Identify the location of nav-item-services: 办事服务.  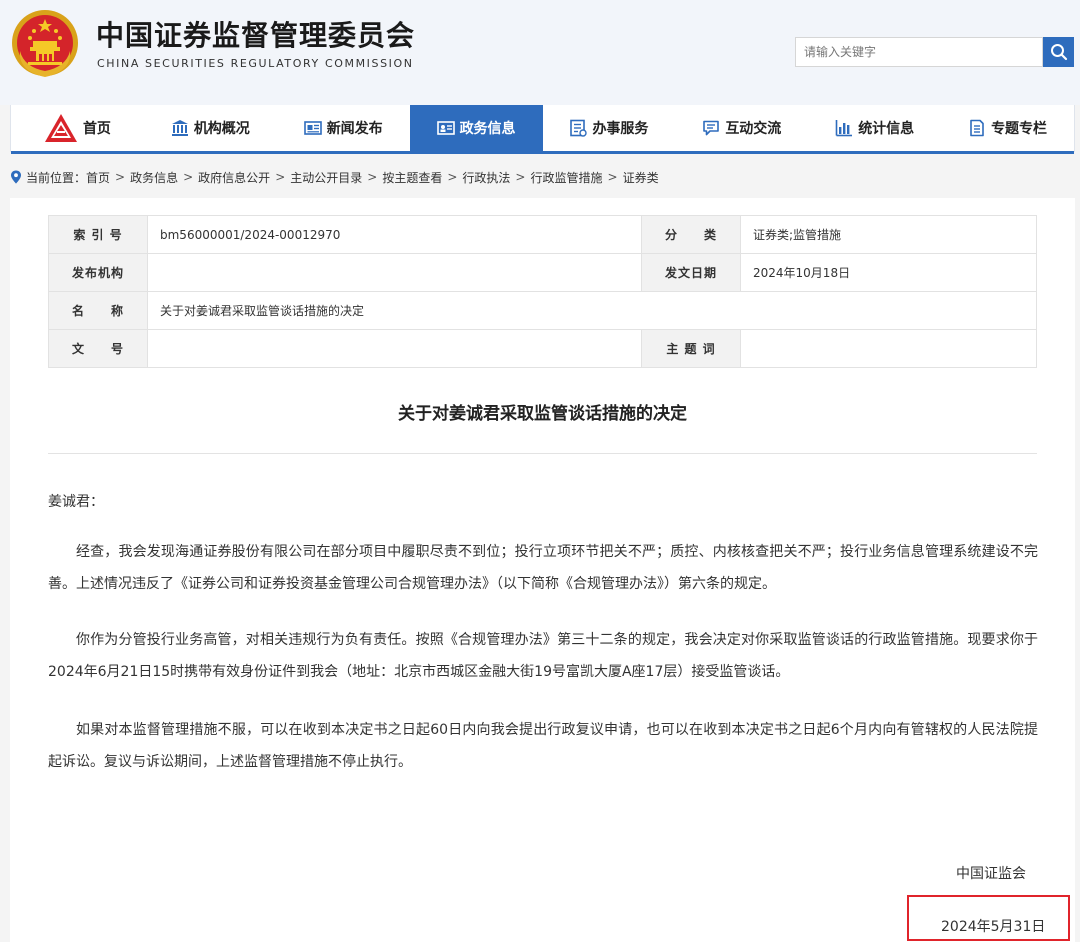
(609, 128).